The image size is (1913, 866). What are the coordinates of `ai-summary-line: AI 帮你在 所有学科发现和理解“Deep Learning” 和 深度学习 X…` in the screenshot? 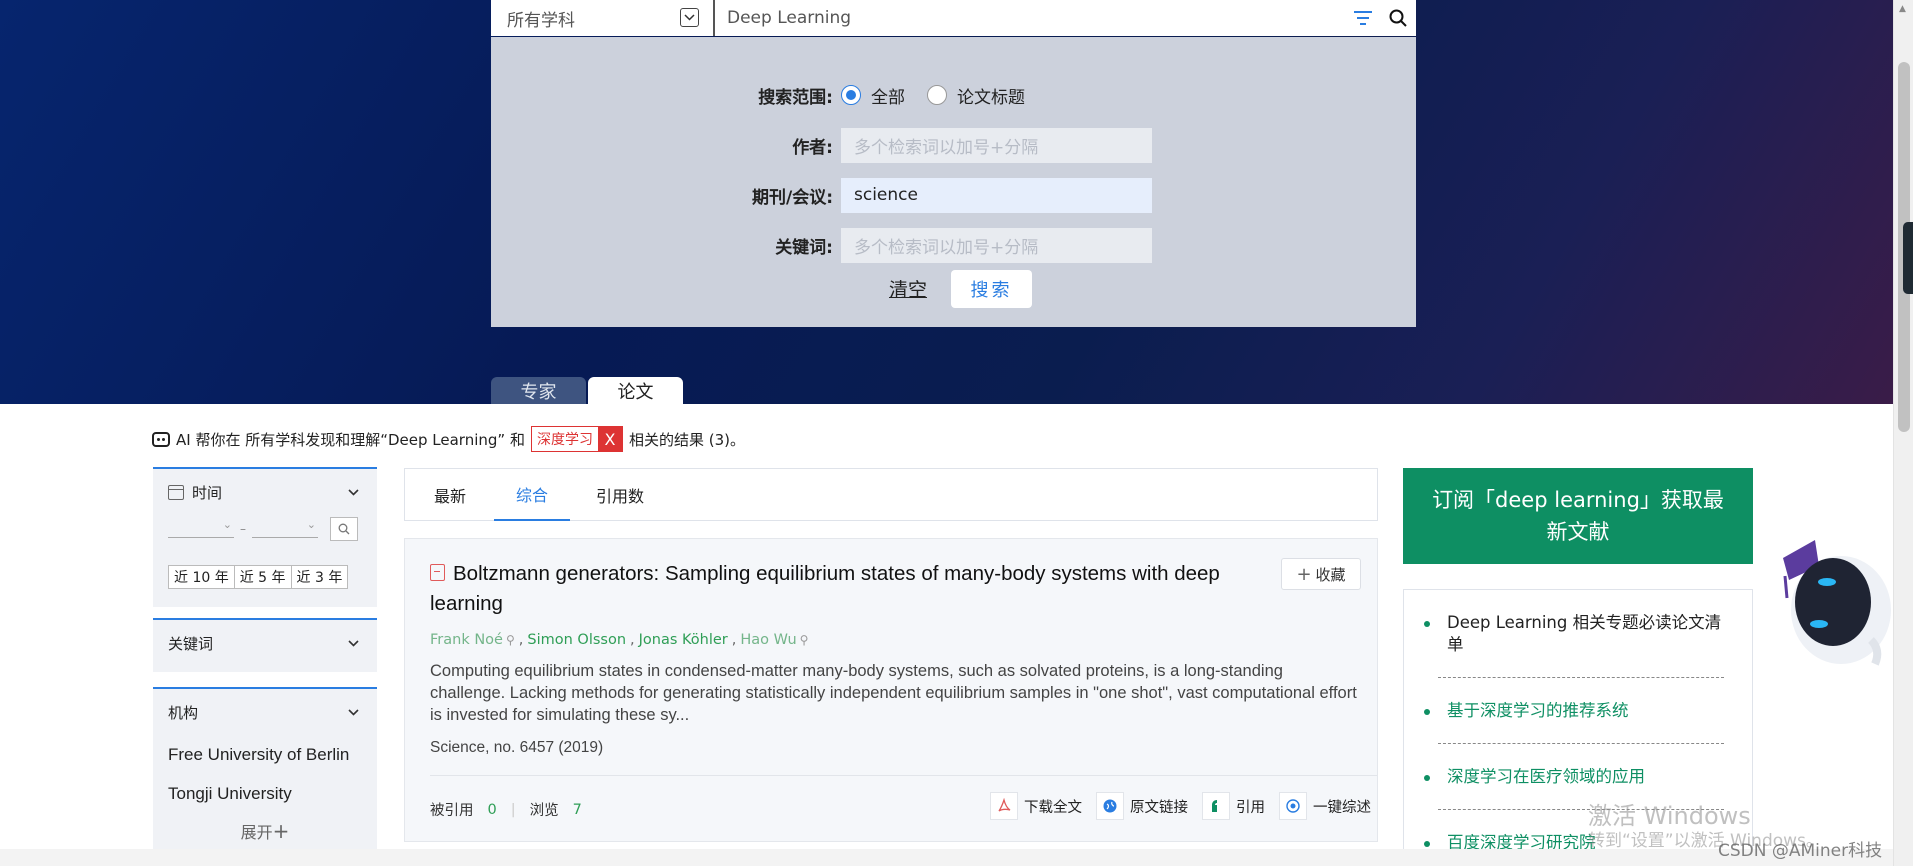 It's located at (448, 439).